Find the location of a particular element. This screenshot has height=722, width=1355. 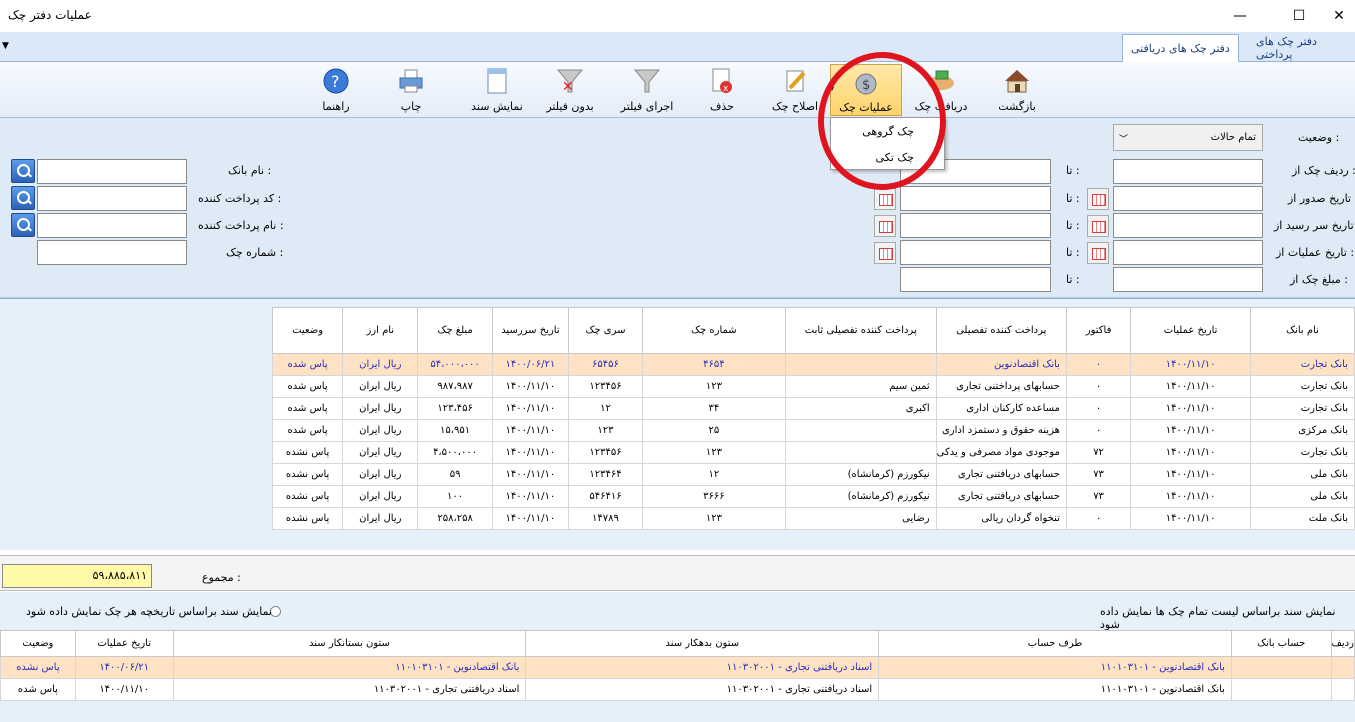

delete-button: x حذف is located at coordinates (722, 90).